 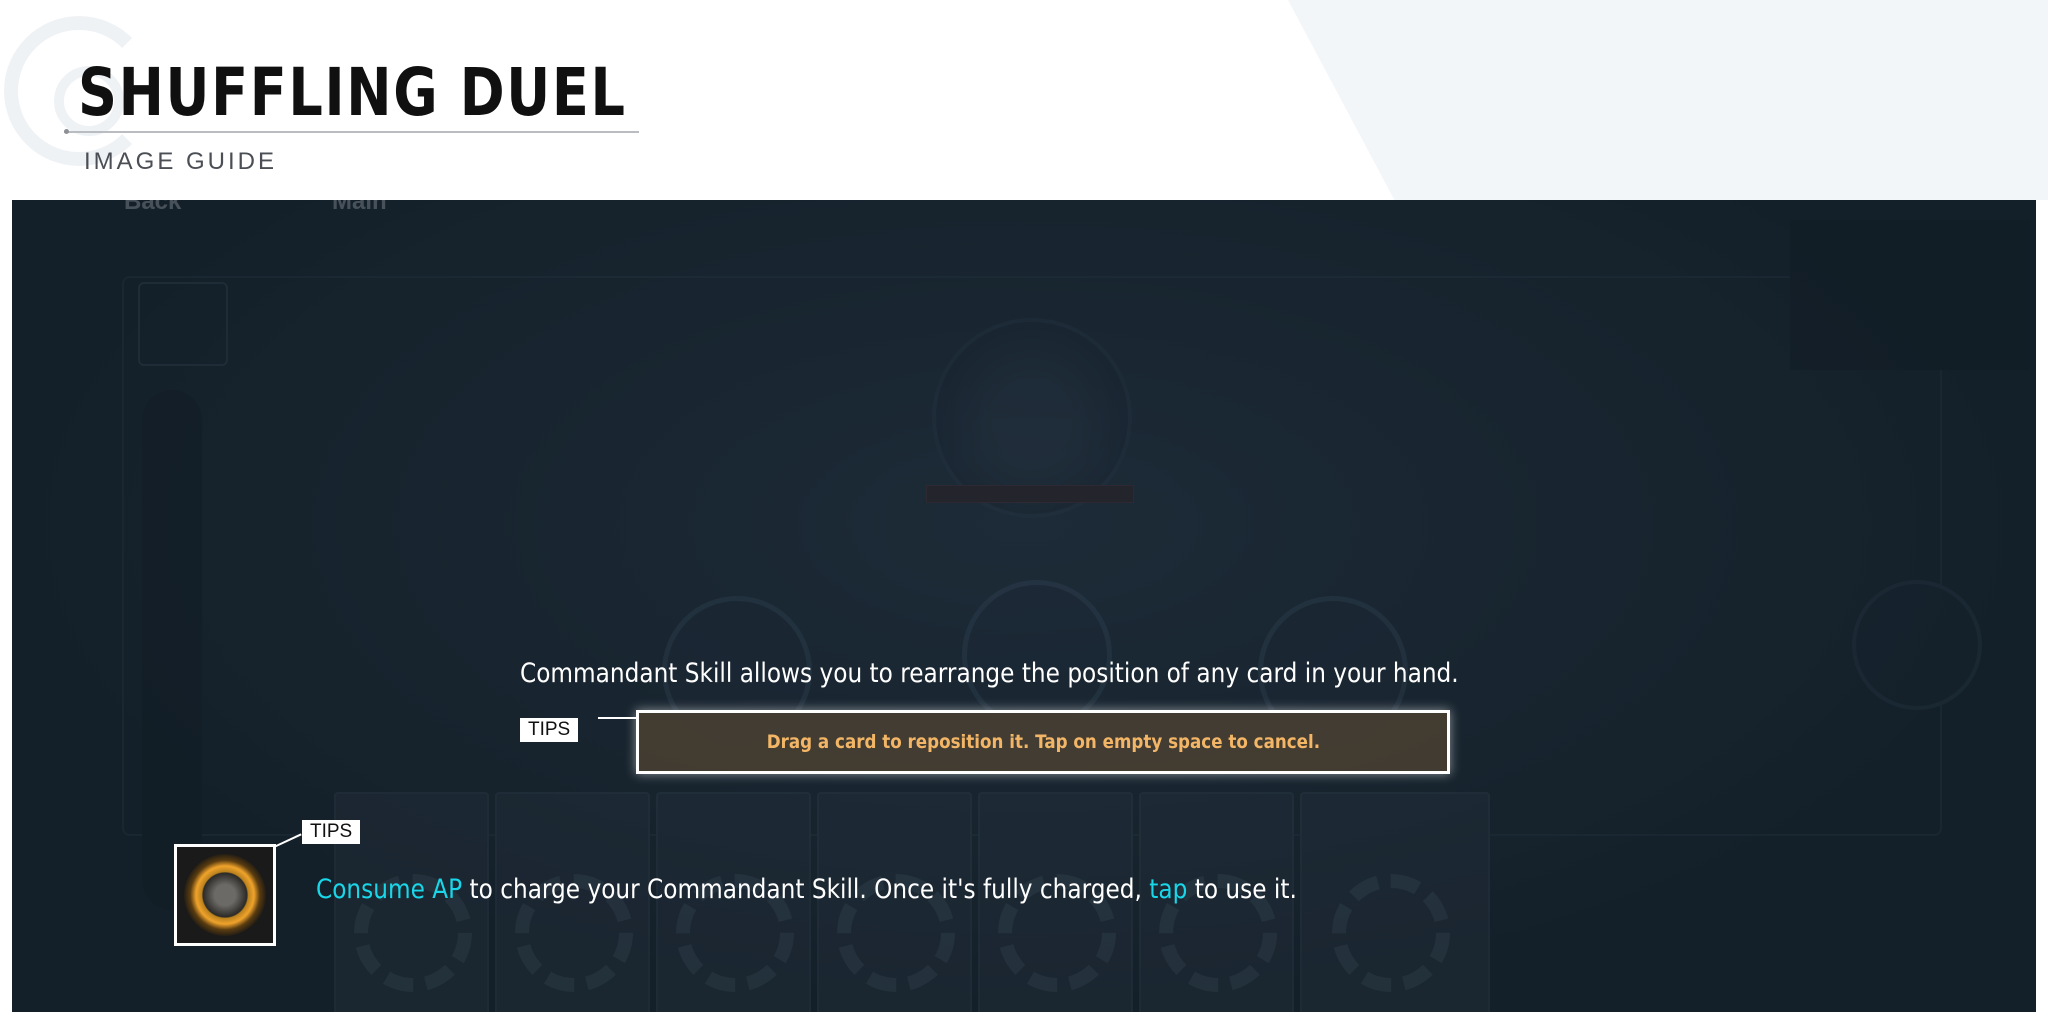 I want to click on ap-gauge, so click(x=172, y=650).